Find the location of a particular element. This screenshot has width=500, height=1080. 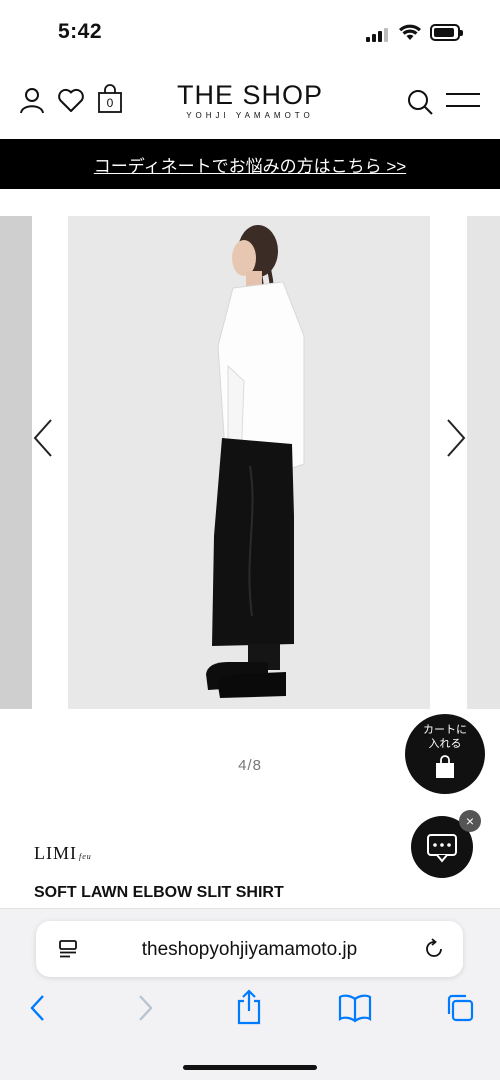

address-bar: theshopyohjiyamamoto.jp is located at coordinates (249, 949).